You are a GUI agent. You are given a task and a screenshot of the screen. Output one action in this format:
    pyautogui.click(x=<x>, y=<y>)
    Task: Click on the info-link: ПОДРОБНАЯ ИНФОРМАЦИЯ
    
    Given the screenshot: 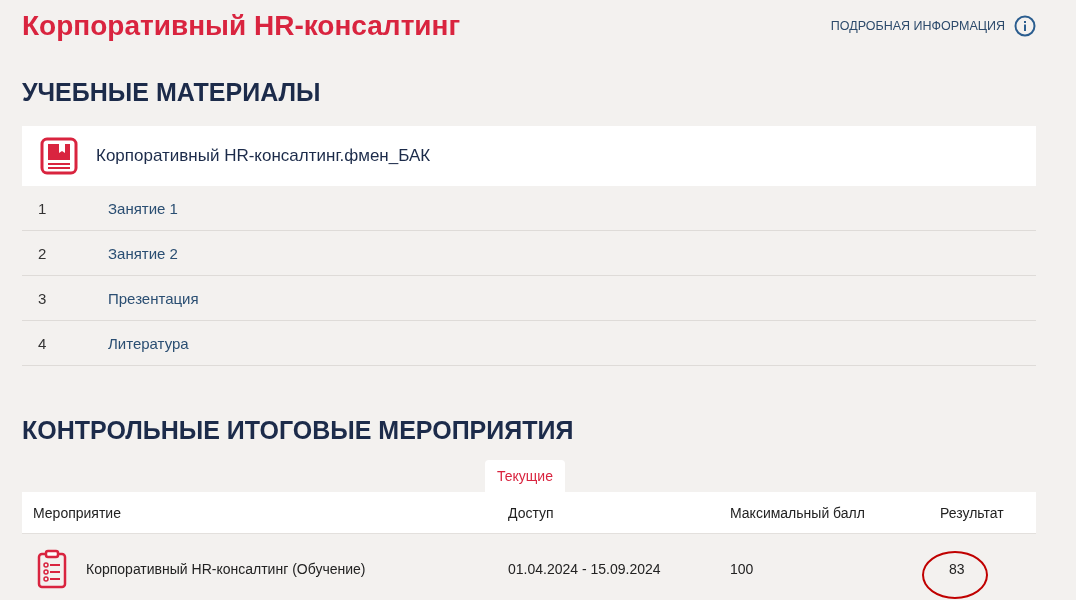 What is the action you would take?
    pyautogui.click(x=933, y=26)
    